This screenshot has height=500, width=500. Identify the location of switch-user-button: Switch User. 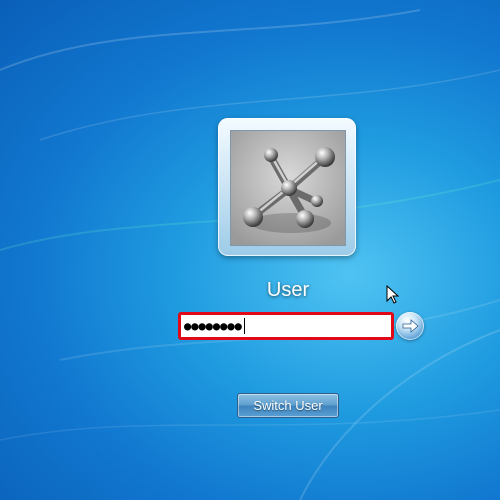
(288, 405).